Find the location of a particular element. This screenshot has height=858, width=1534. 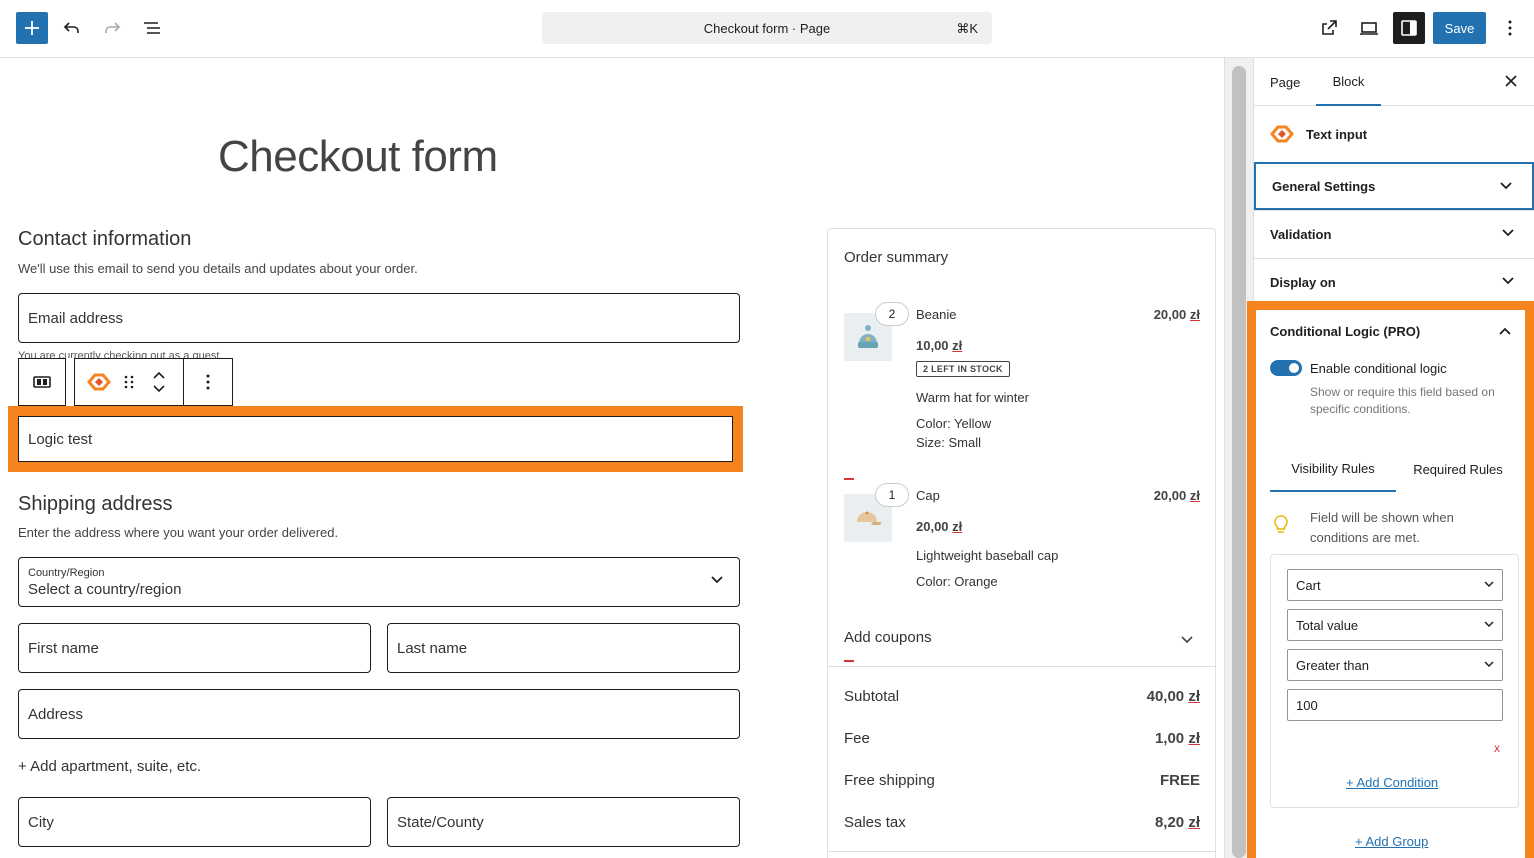

command-palette-bar: Checkout form · Page ⌘K is located at coordinates (767, 28).